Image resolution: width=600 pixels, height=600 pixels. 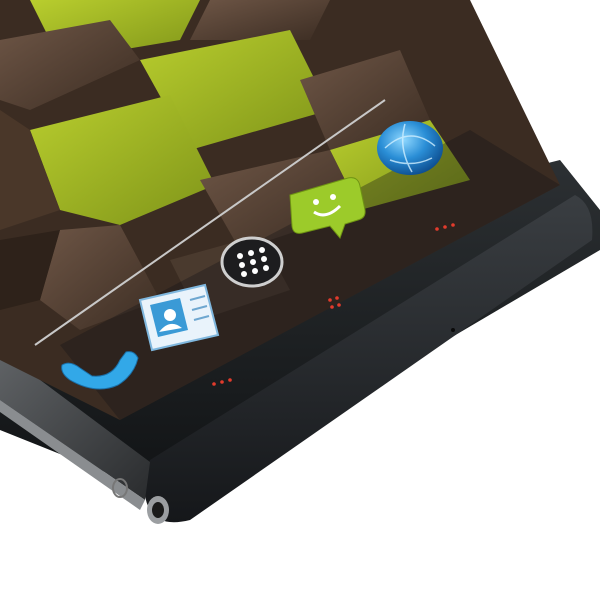 I want to click on microphone-hole, so click(x=453, y=330).